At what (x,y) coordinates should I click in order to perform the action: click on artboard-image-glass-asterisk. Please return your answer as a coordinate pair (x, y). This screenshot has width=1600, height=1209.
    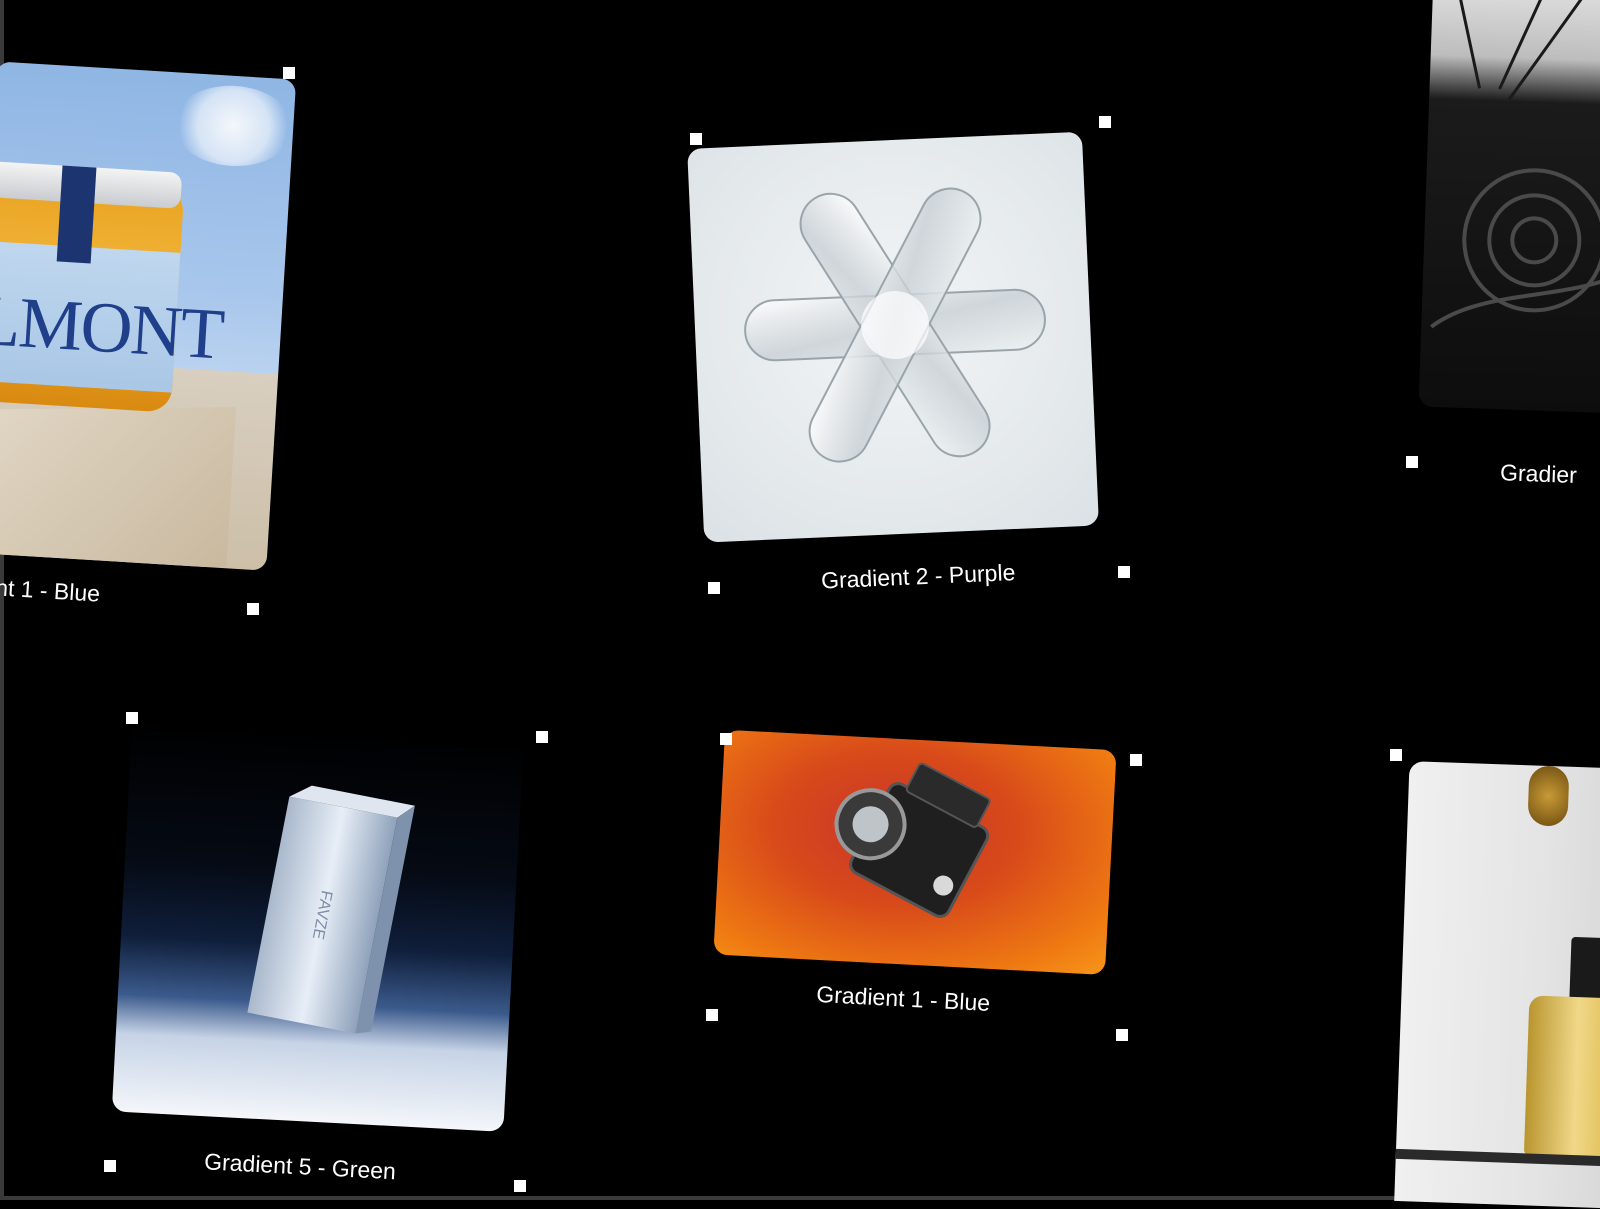
    Looking at the image, I should click on (893, 337).